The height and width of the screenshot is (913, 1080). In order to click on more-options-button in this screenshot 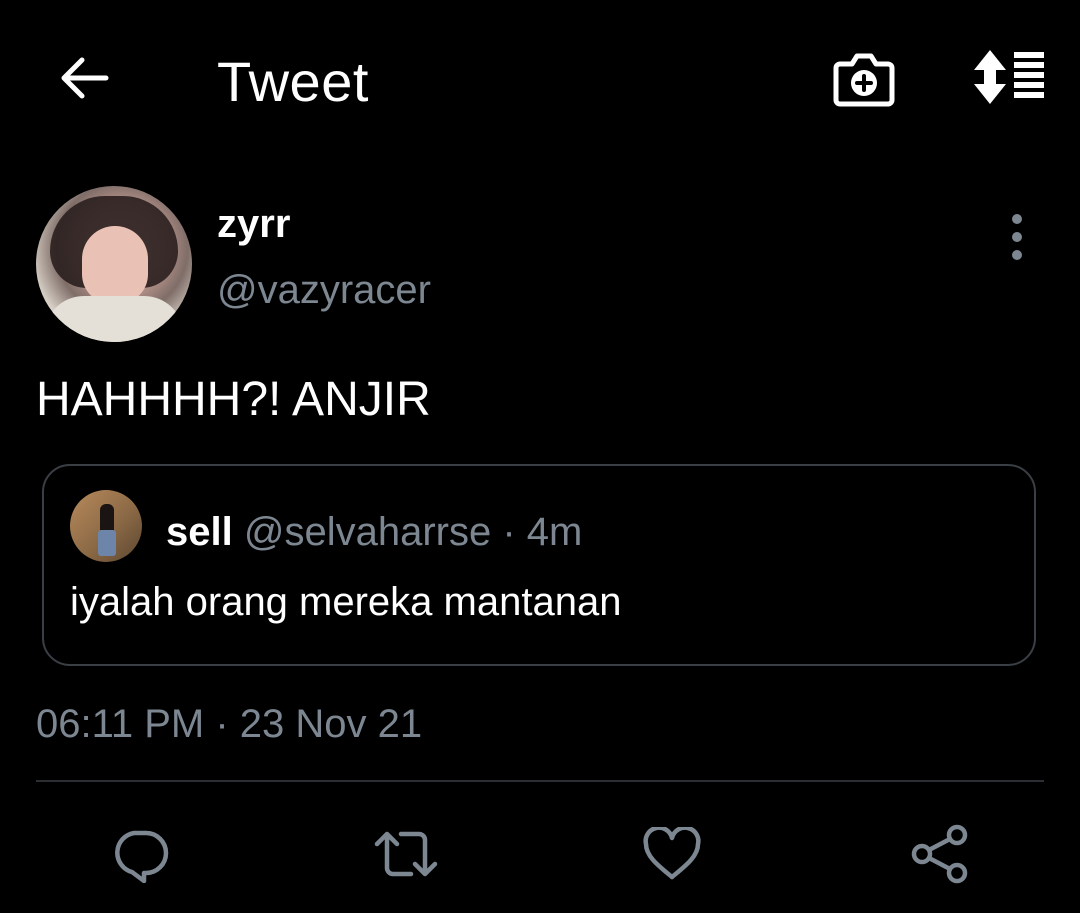, I will do `click(1017, 237)`.